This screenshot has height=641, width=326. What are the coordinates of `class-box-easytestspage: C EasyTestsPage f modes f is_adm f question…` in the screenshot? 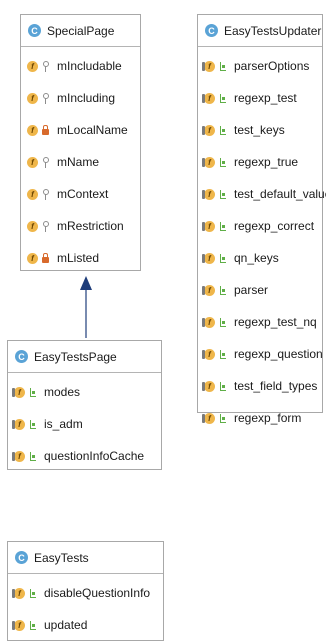 It's located at (84, 405).